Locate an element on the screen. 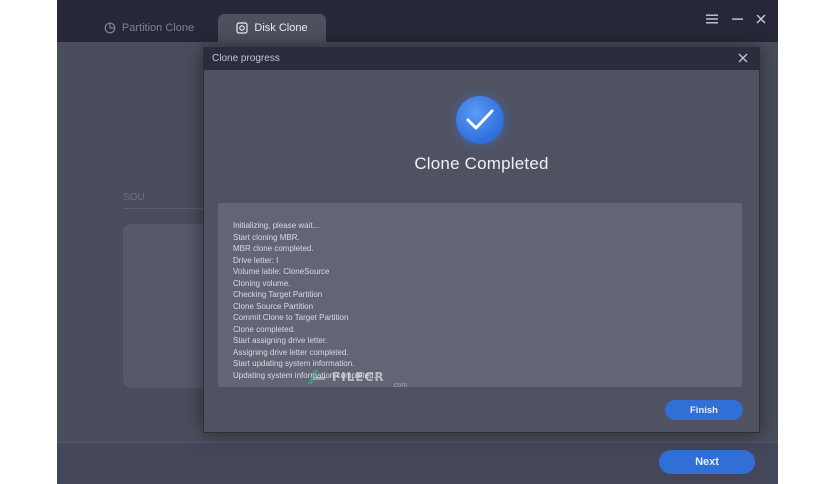 The width and height of the screenshot is (836, 484). log-line: Assigning drive letter completed. is located at coordinates (291, 352).